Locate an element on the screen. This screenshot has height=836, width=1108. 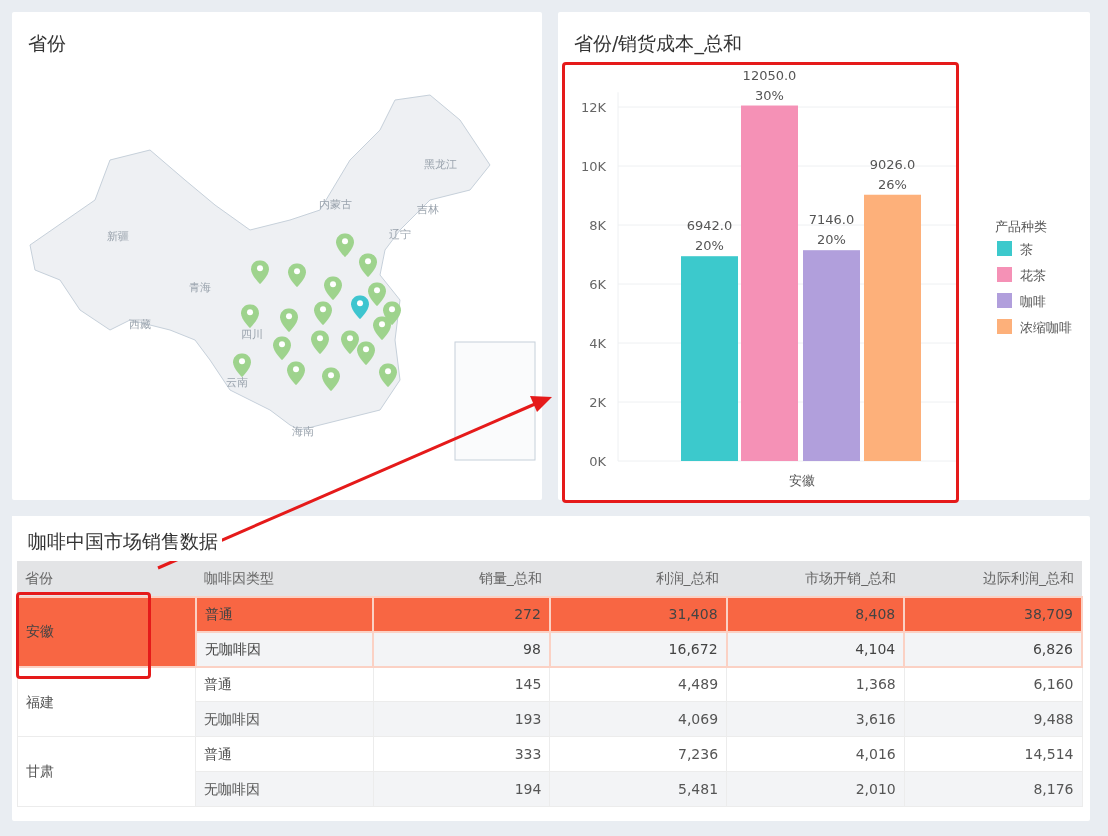
category-label: 安徽 is located at coordinates (802, 480).